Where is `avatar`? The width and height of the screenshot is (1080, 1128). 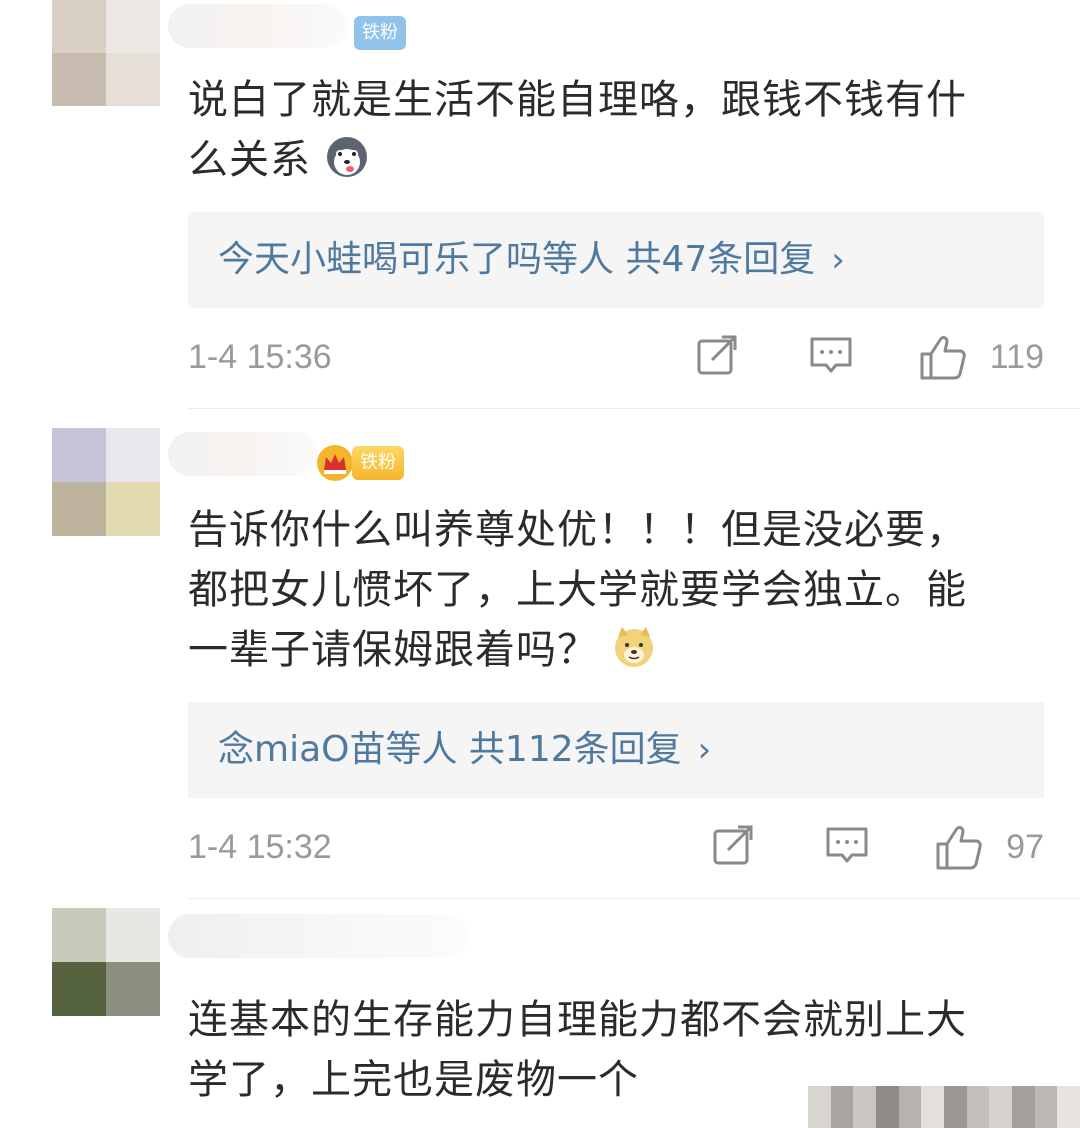 avatar is located at coordinates (106, 962).